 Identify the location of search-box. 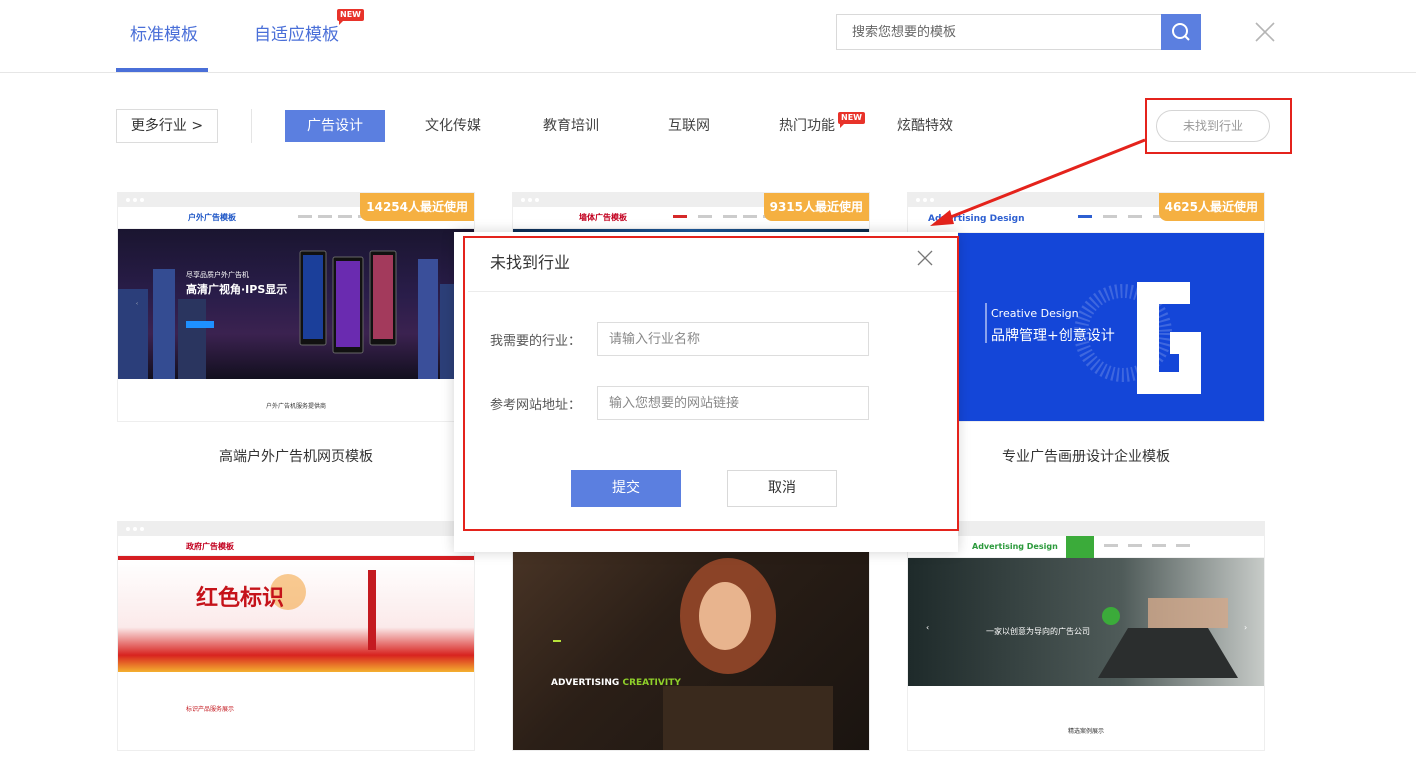
(999, 32).